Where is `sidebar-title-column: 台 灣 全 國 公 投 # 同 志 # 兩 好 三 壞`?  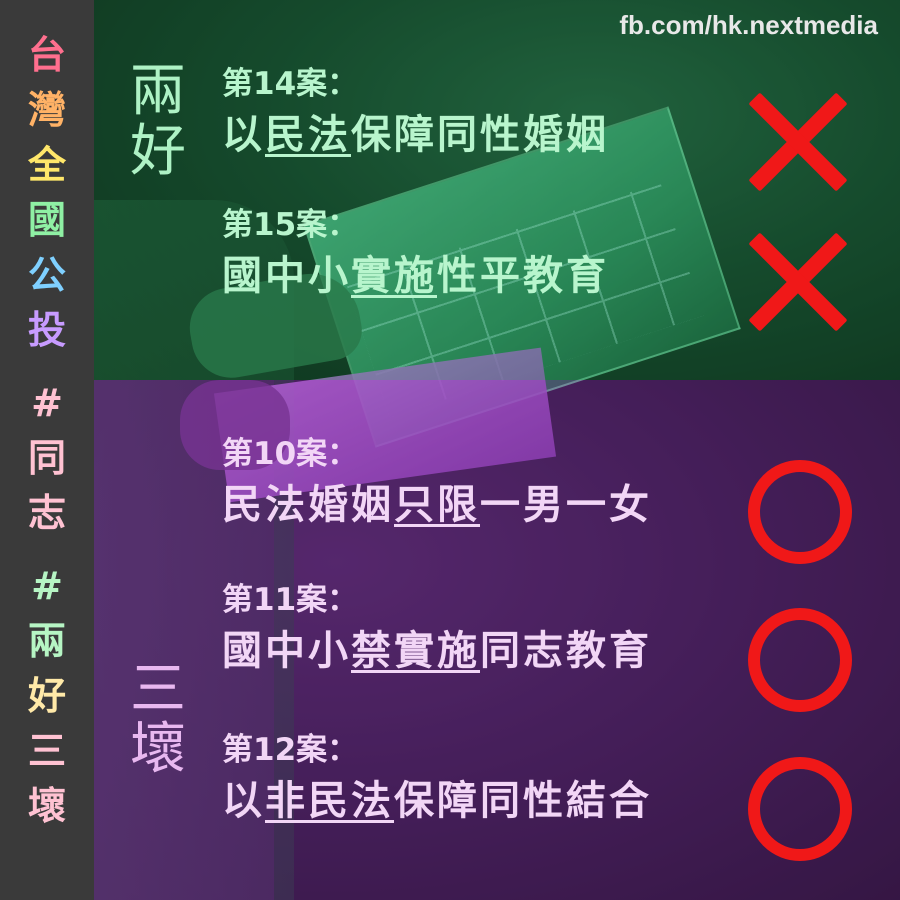
sidebar-title-column: 台 灣 全 國 公 投 # 同 志 # 兩 好 三 壞 is located at coordinates (47, 450).